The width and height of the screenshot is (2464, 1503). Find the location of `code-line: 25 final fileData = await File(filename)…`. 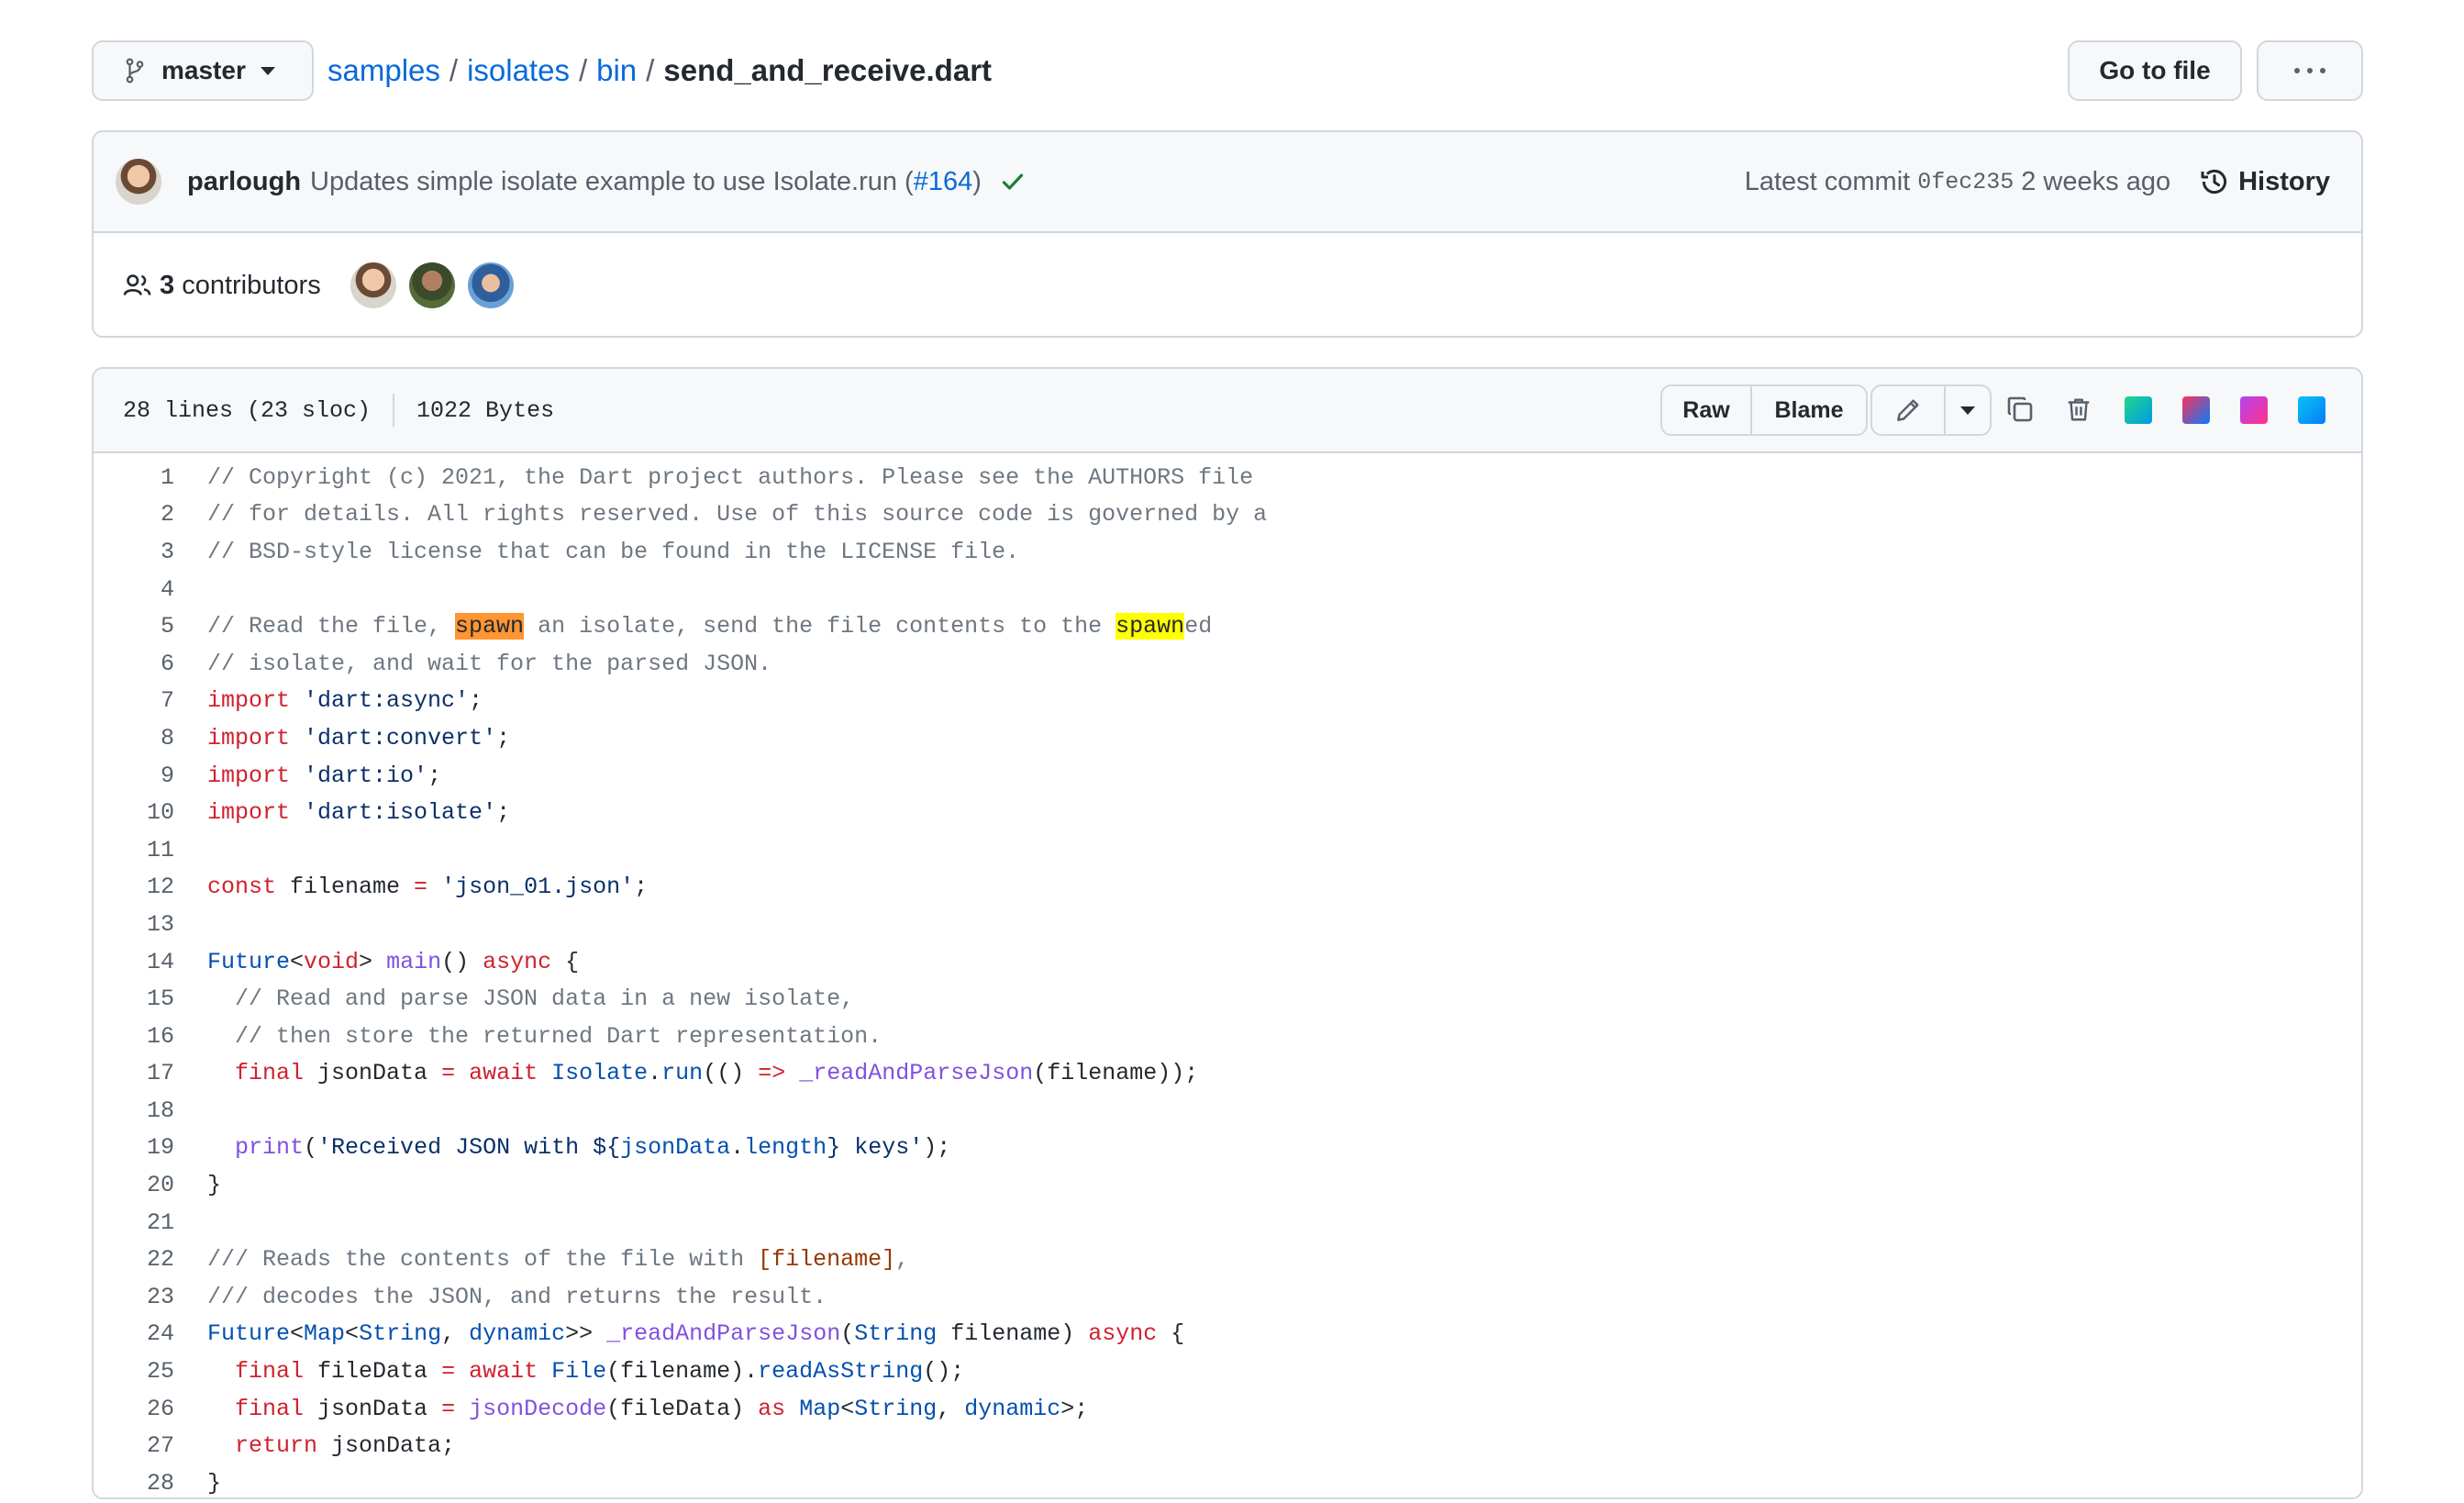

code-line: 25 final fileData = await File(filename)… is located at coordinates (1227, 1371).